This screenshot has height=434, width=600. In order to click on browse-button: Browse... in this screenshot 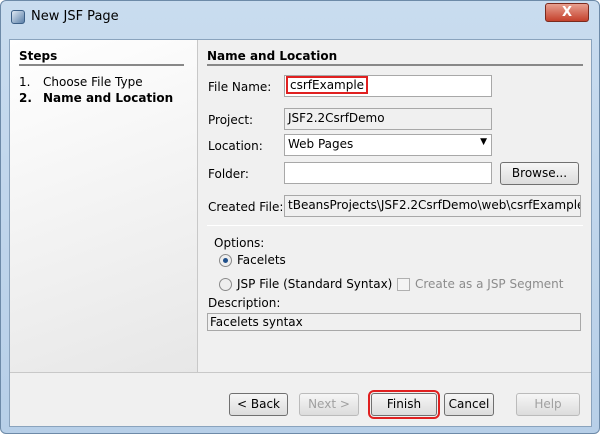, I will do `click(539, 173)`.